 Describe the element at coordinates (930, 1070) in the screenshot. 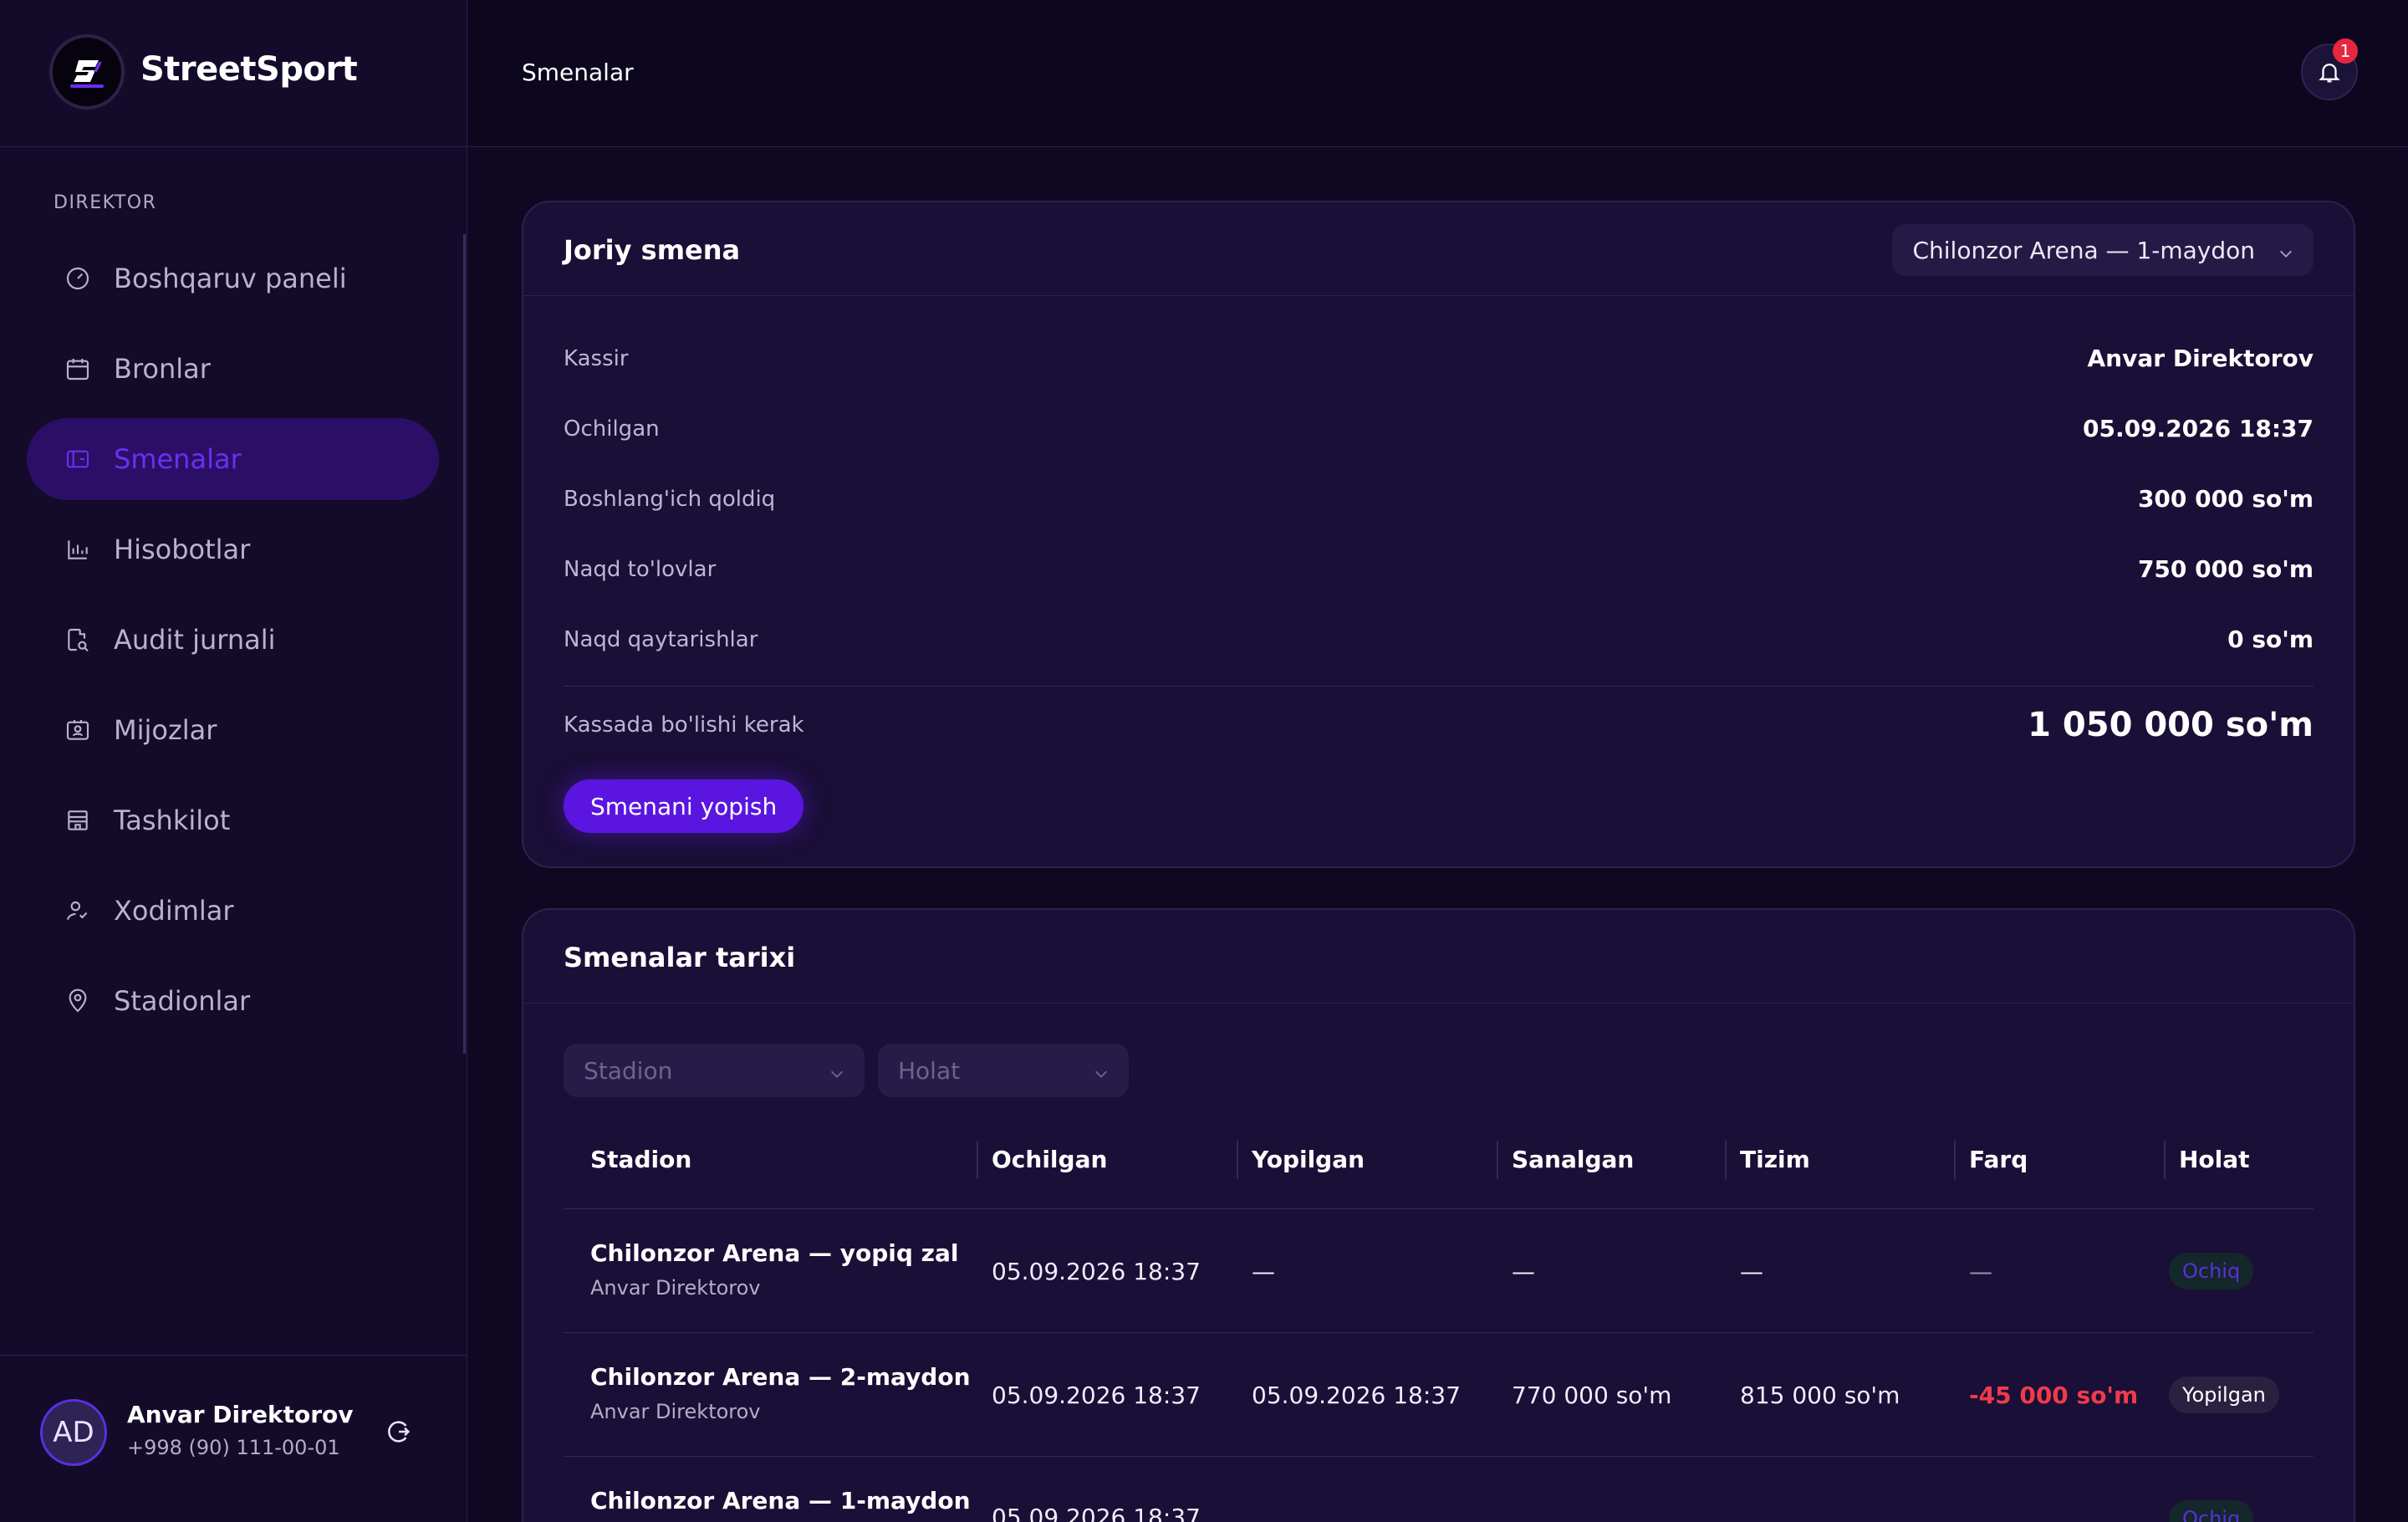

I see `status-filter-placeholder: Holat` at that location.